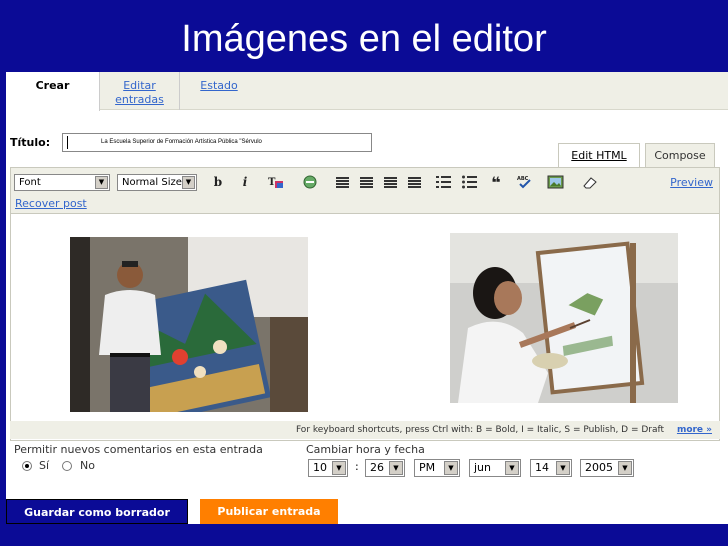 This screenshot has height=546, width=728. I want to click on svg-text: ABC, so click(523, 179).